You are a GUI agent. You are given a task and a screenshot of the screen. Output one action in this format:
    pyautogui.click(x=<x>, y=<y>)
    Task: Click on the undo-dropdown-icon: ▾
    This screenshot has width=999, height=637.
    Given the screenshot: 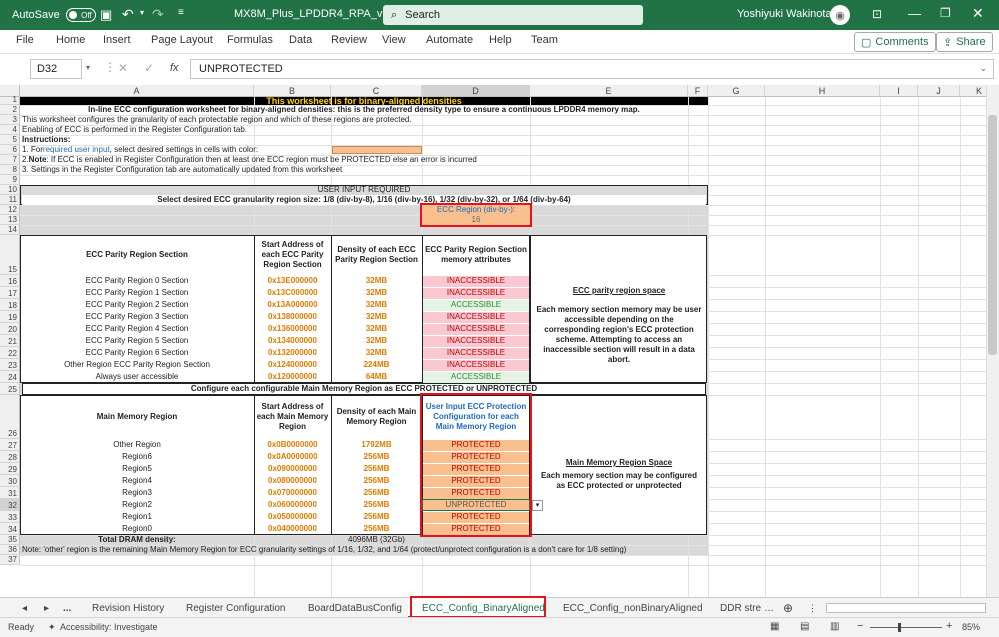 What is the action you would take?
    pyautogui.click(x=142, y=12)
    